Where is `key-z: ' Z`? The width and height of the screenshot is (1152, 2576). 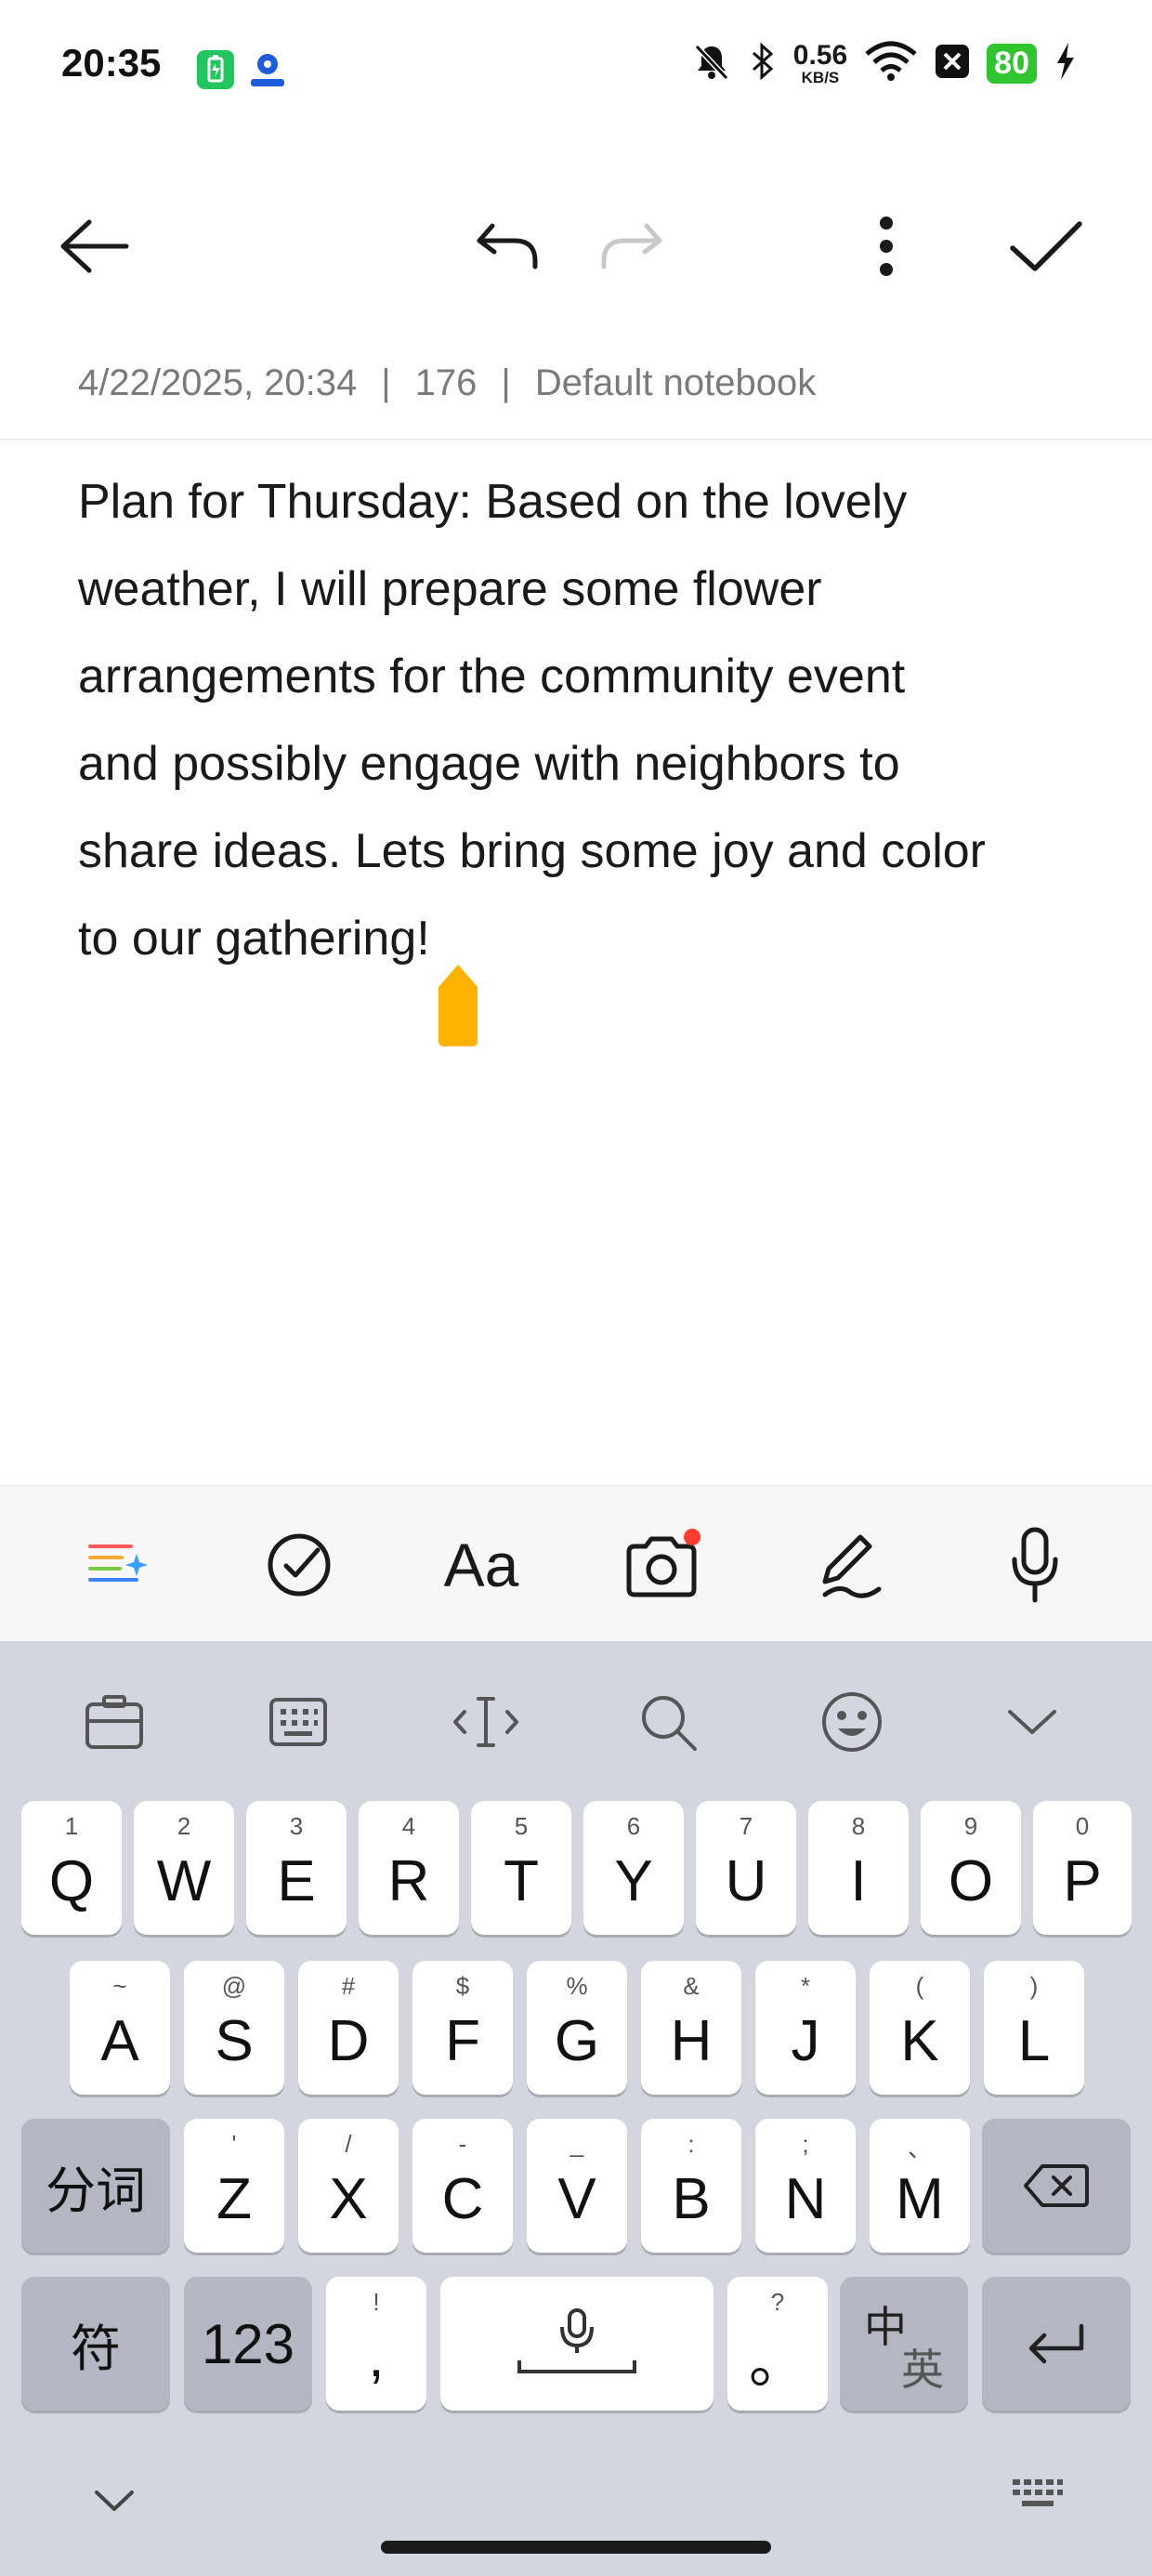
key-z: ' Z is located at coordinates (234, 2186).